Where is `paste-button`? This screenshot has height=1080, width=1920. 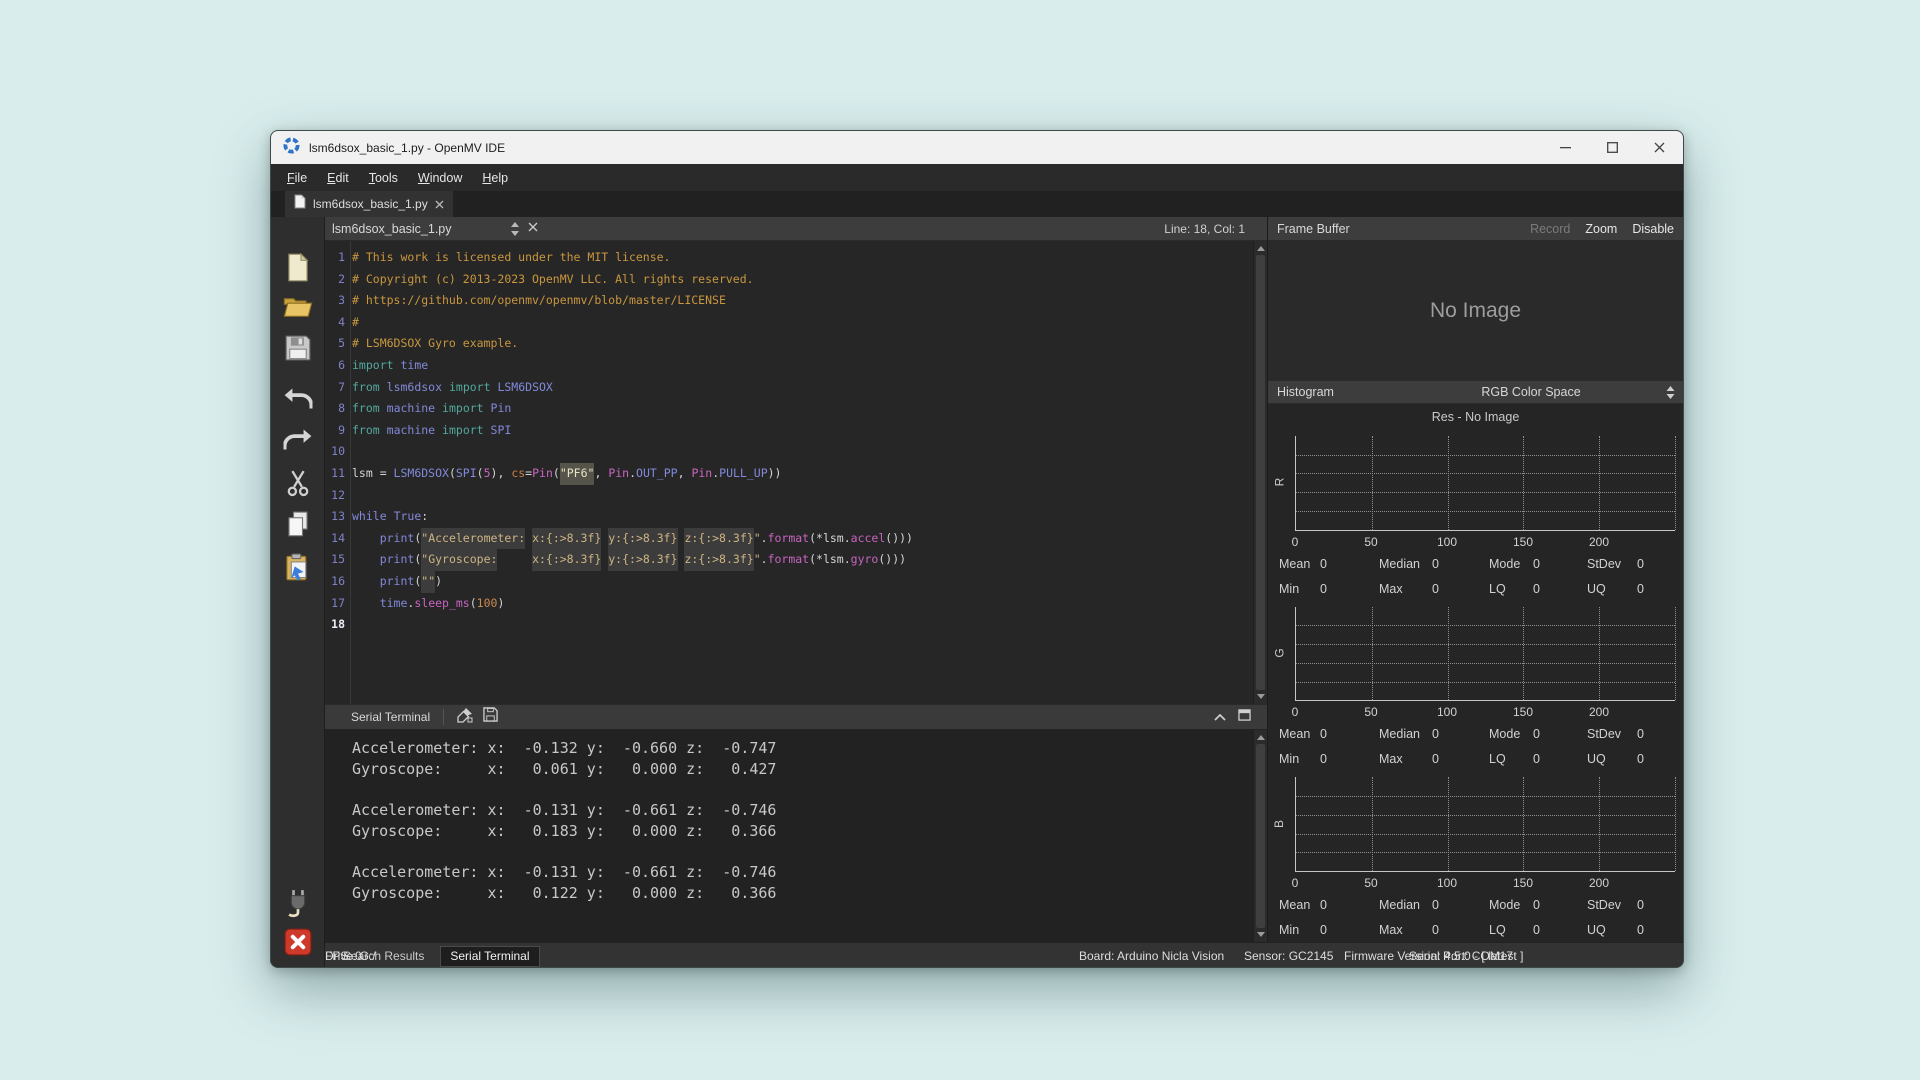
paste-button is located at coordinates (297, 567).